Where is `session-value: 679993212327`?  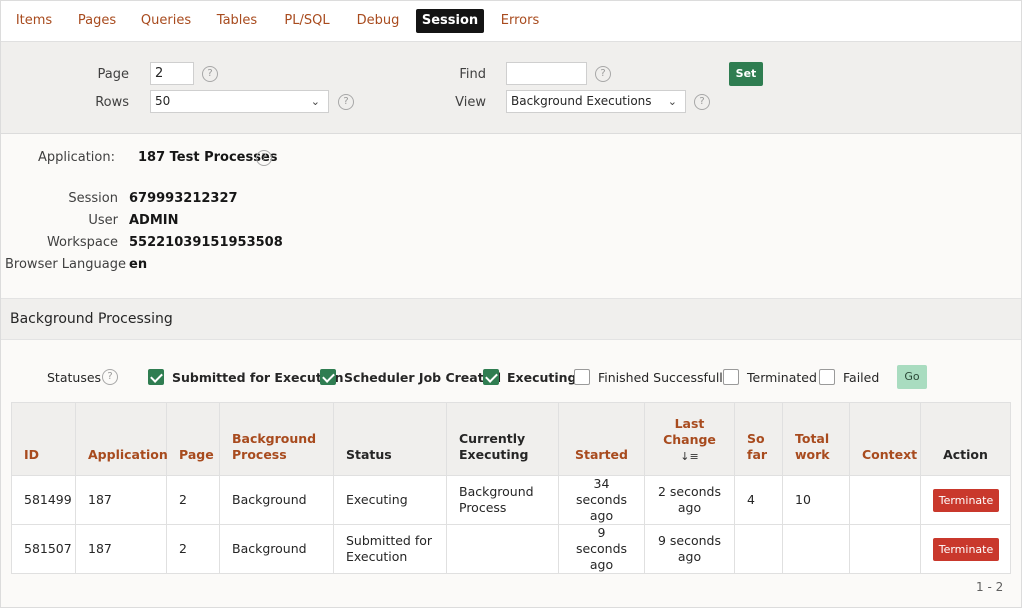 session-value: 679993212327 is located at coordinates (183, 198).